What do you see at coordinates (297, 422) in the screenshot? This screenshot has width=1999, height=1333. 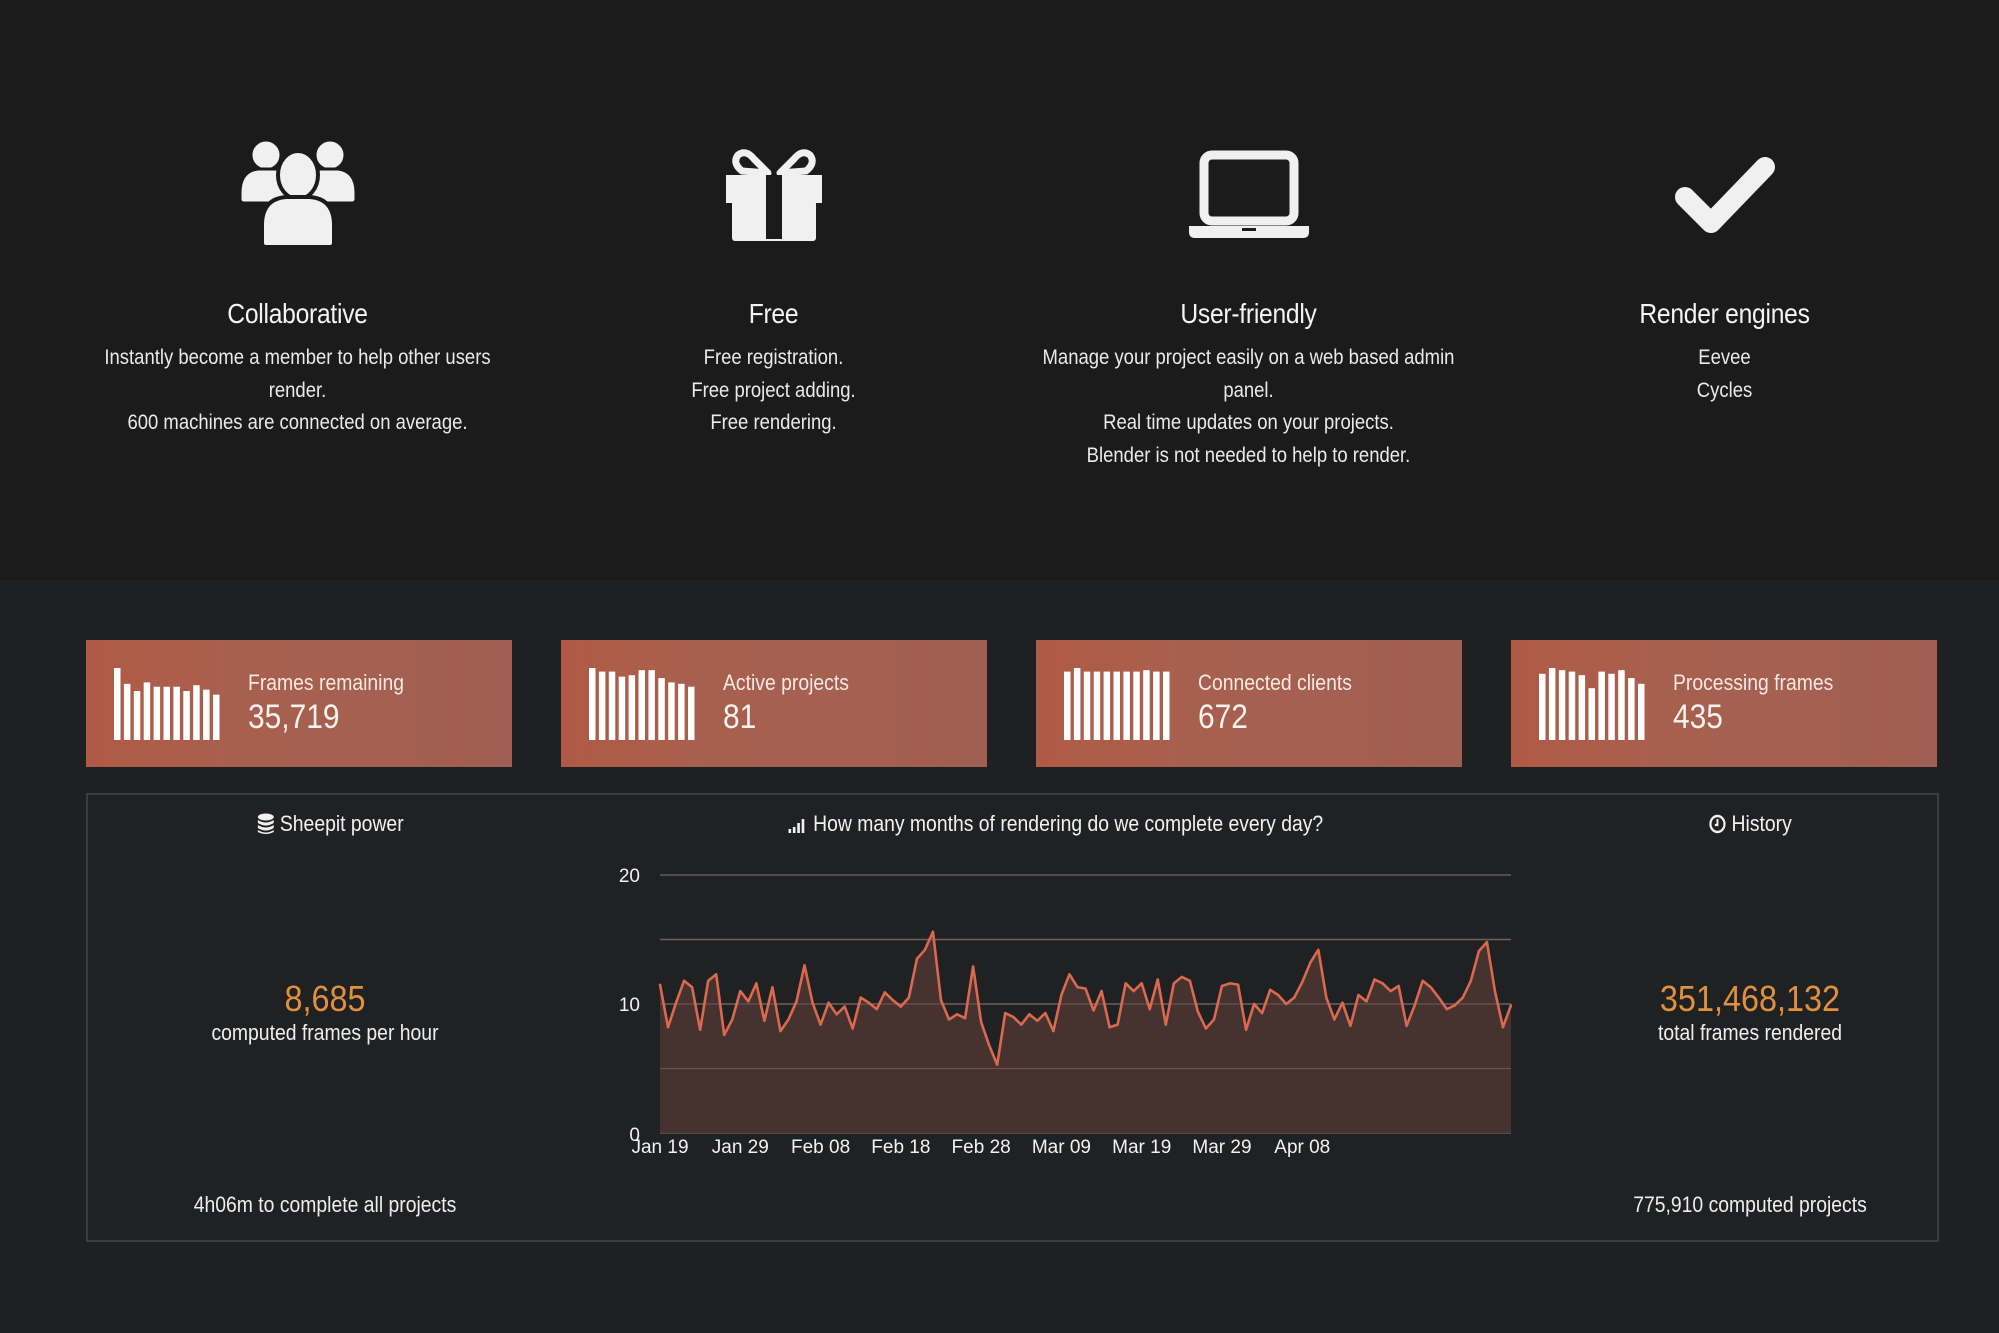 I see `feature-line: 600 machines are connected on average.` at bounding box center [297, 422].